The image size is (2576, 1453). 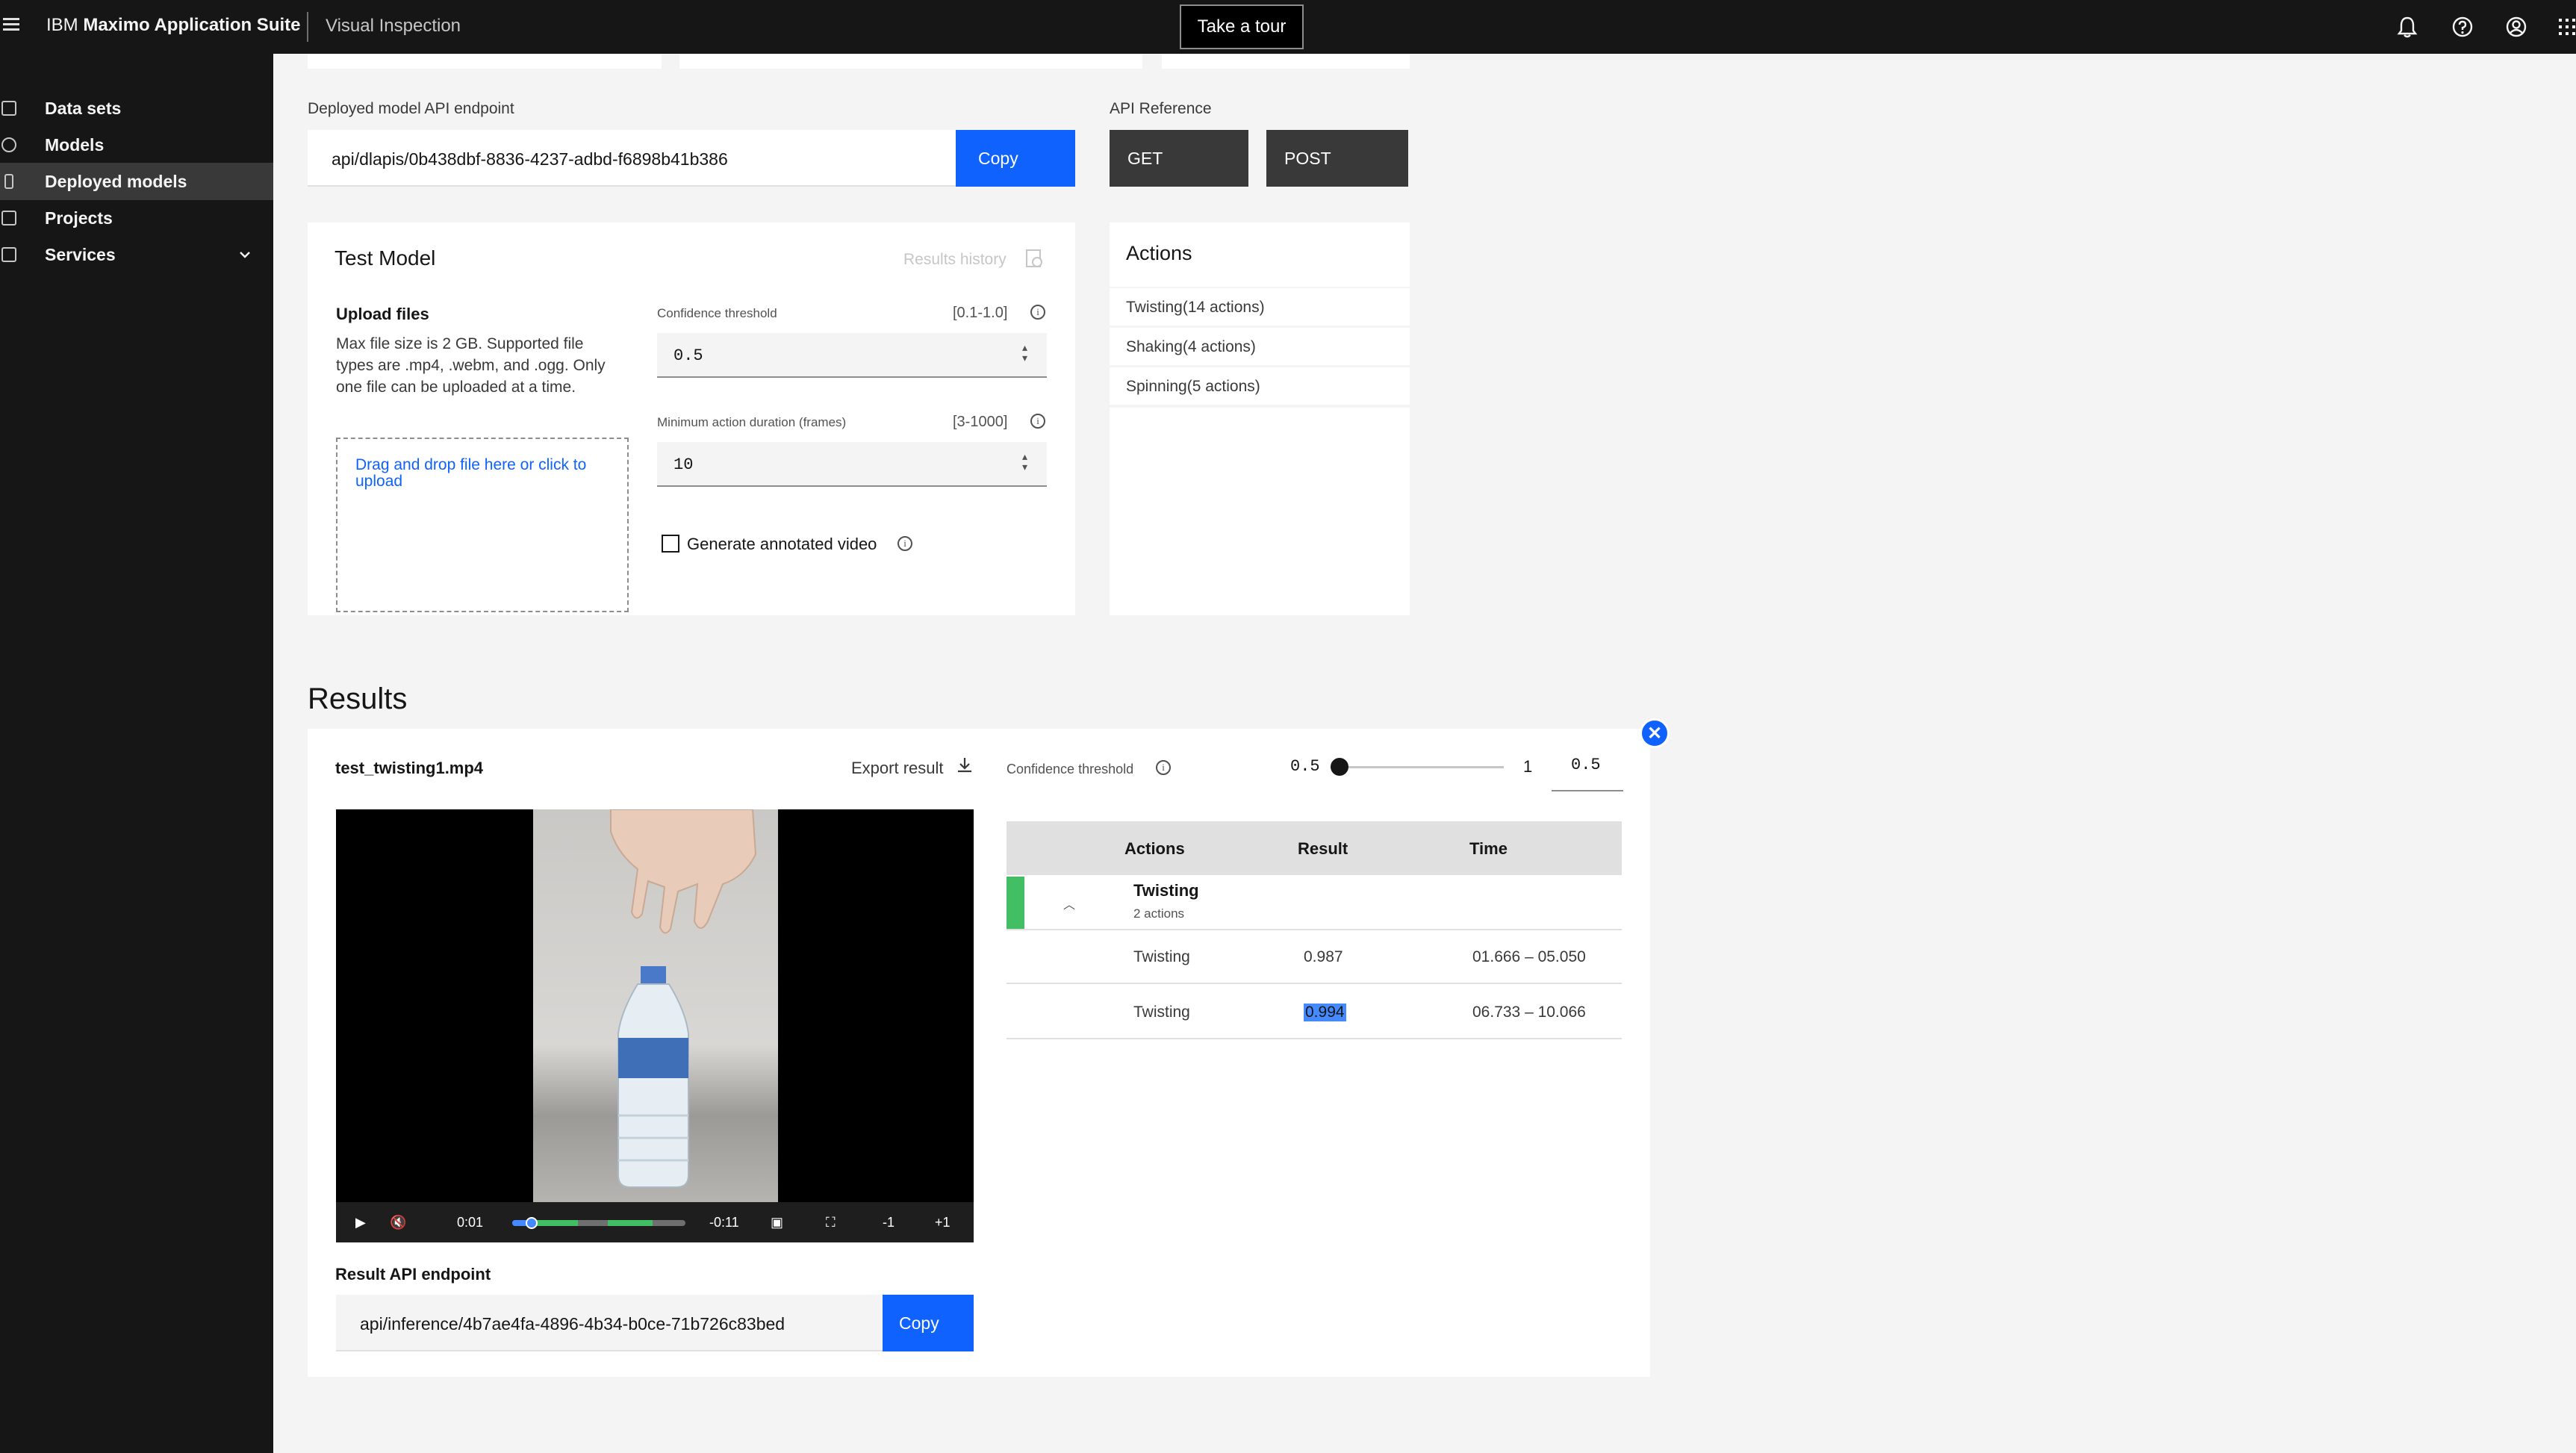 I want to click on table-row: Twisting 0.987 01.666 – 05.050, so click(x=1314, y=957).